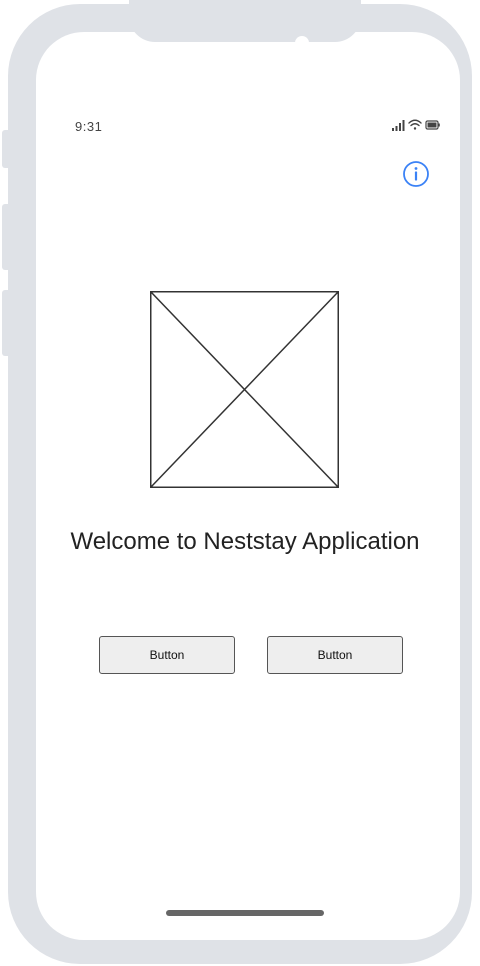 The image size is (480, 966). What do you see at coordinates (245, 541) in the screenshot?
I see `welcome-title: Welcome to Neststay Application` at bounding box center [245, 541].